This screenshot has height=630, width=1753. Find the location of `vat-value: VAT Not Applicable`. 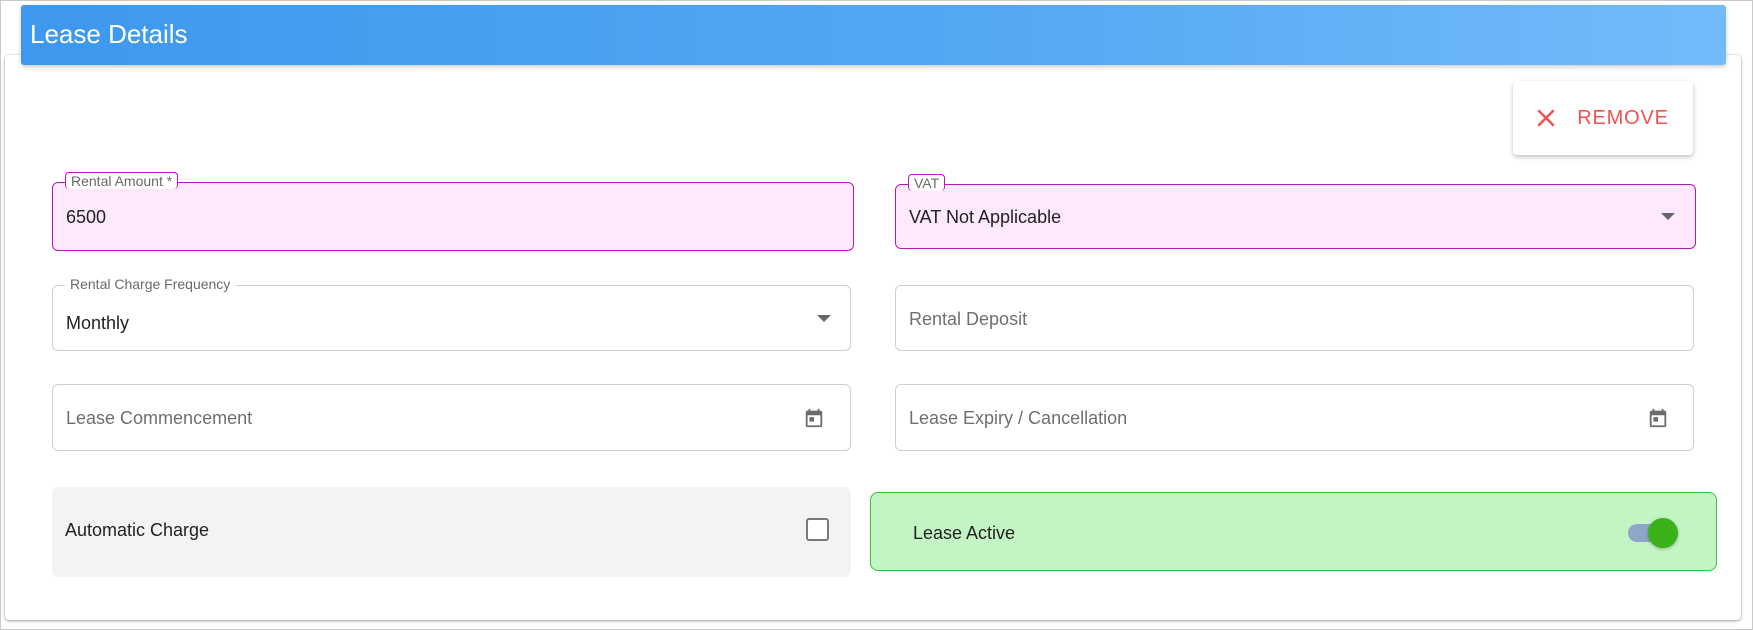

vat-value: VAT Not Applicable is located at coordinates (985, 217).